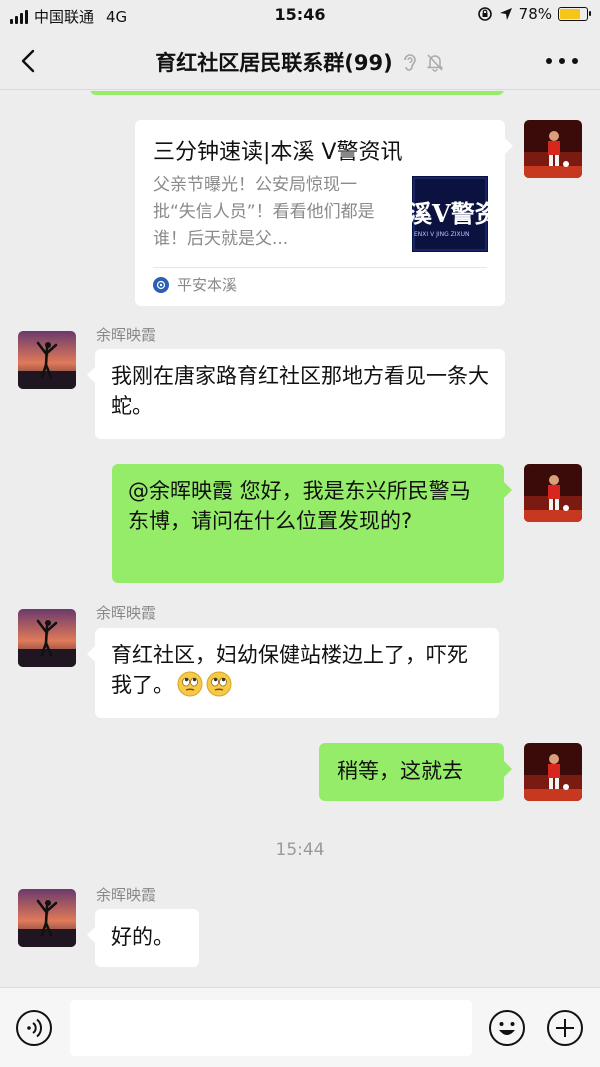  Describe the element at coordinates (299, 506) in the screenshot. I see `message-text: @余晖映霞 您好，我是东兴所民警马东博，请问在什么位置发现的?` at that location.